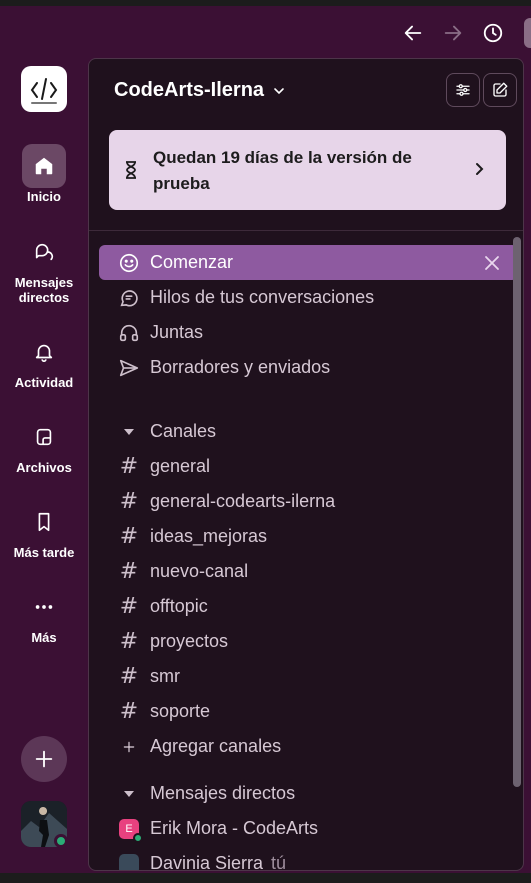  Describe the element at coordinates (189, 90) in the screenshot. I see `workspace-name: CodeArts-Ilerna` at that location.